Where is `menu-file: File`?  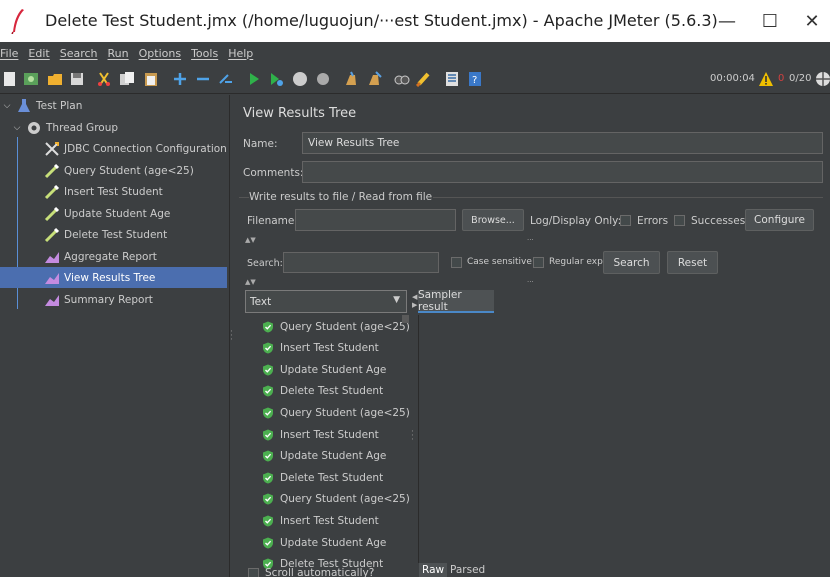 menu-file: File is located at coordinates (9, 53).